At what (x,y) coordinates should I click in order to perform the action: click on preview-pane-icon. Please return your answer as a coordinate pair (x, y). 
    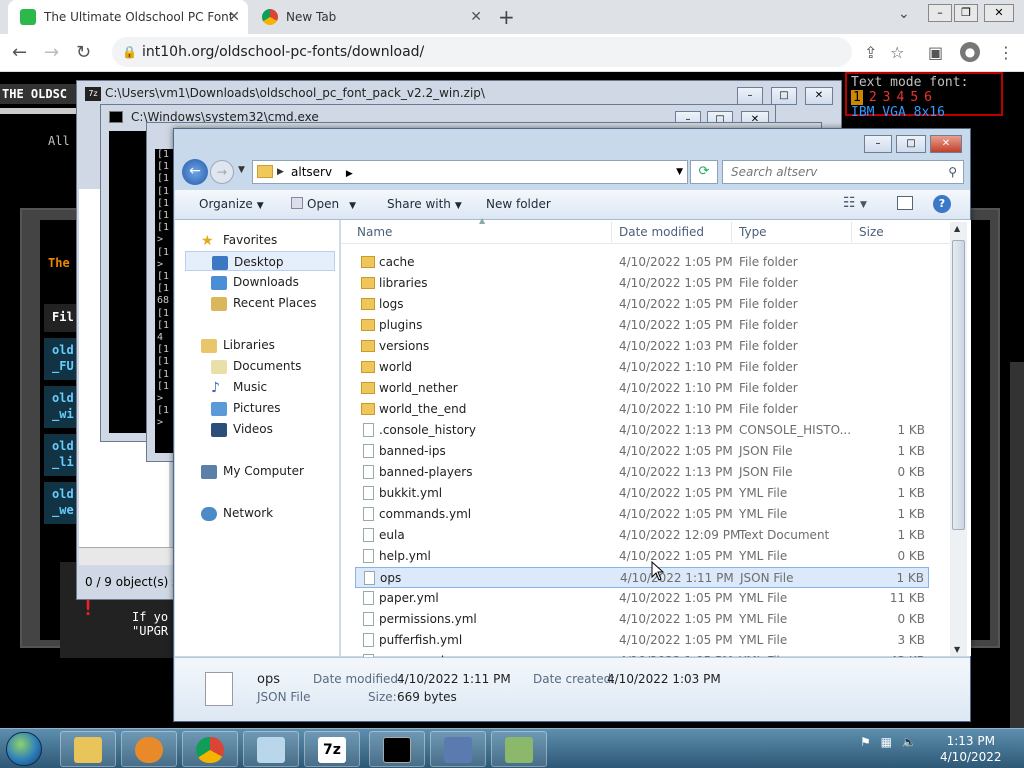
    Looking at the image, I should click on (905, 203).